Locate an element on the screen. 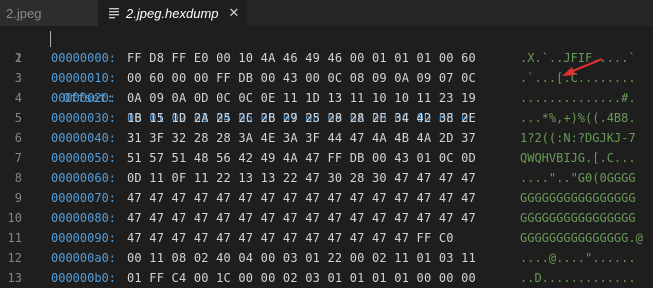  row-address: 00000080: is located at coordinates (84, 218).